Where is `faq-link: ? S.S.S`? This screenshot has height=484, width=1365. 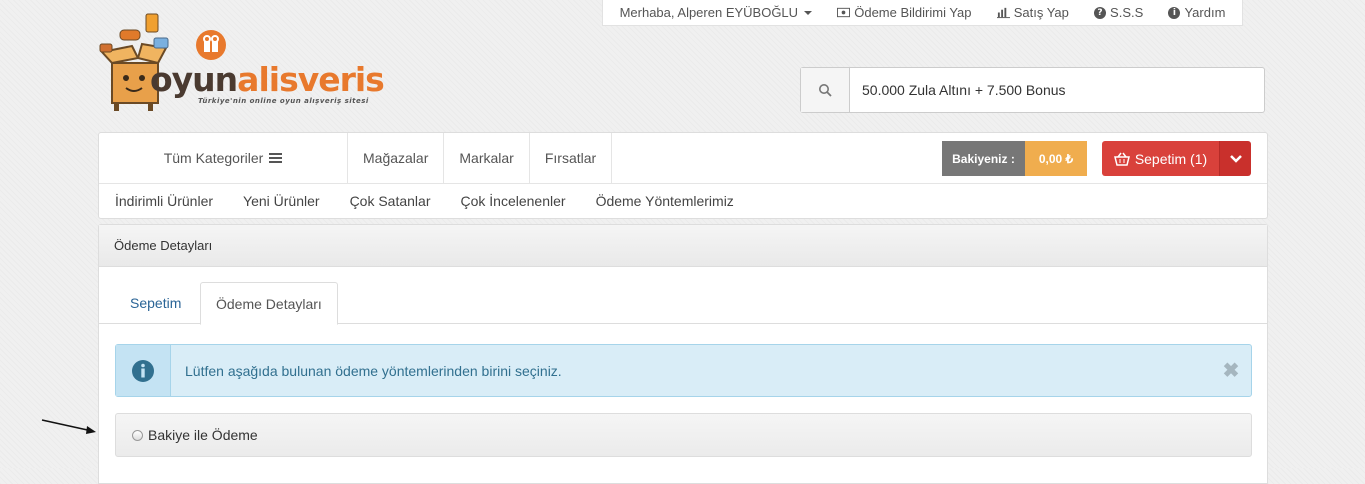 faq-link: ? S.S.S is located at coordinates (1118, 12).